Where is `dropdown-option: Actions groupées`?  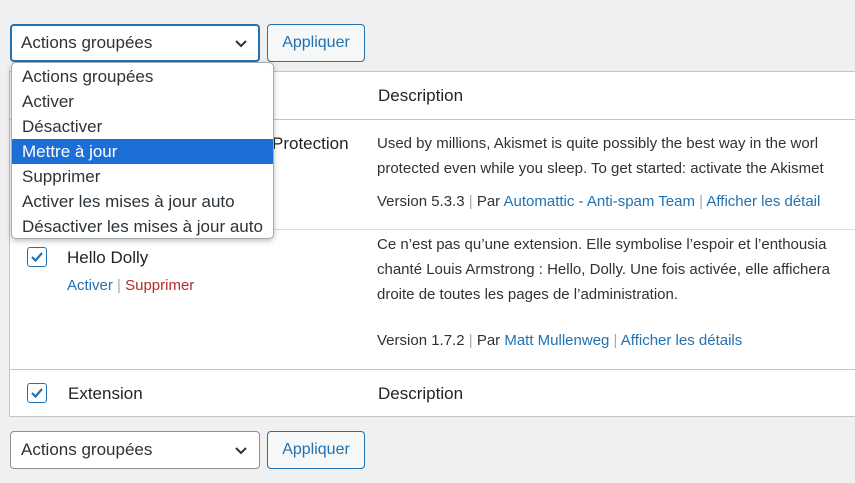
dropdown-option: Actions groupées is located at coordinates (142, 76).